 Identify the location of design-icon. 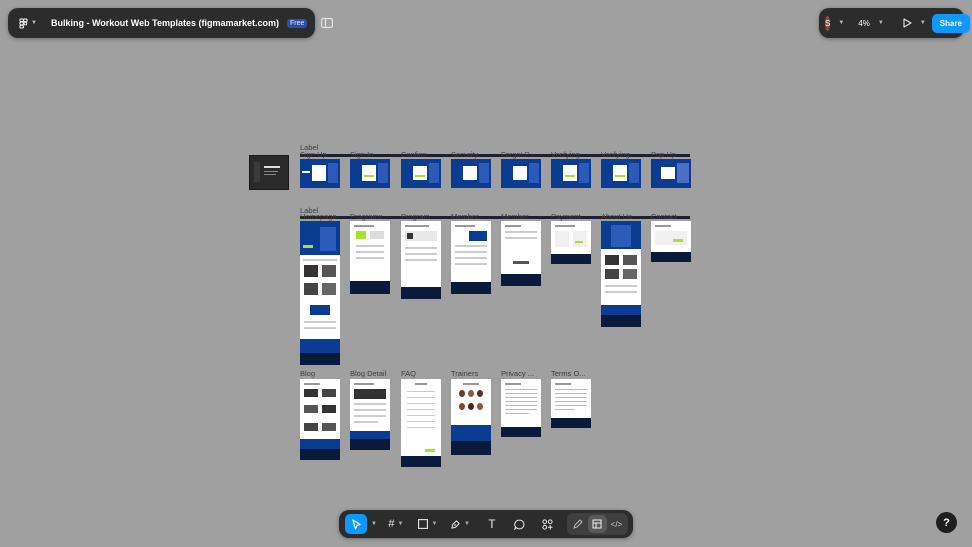
(597, 524).